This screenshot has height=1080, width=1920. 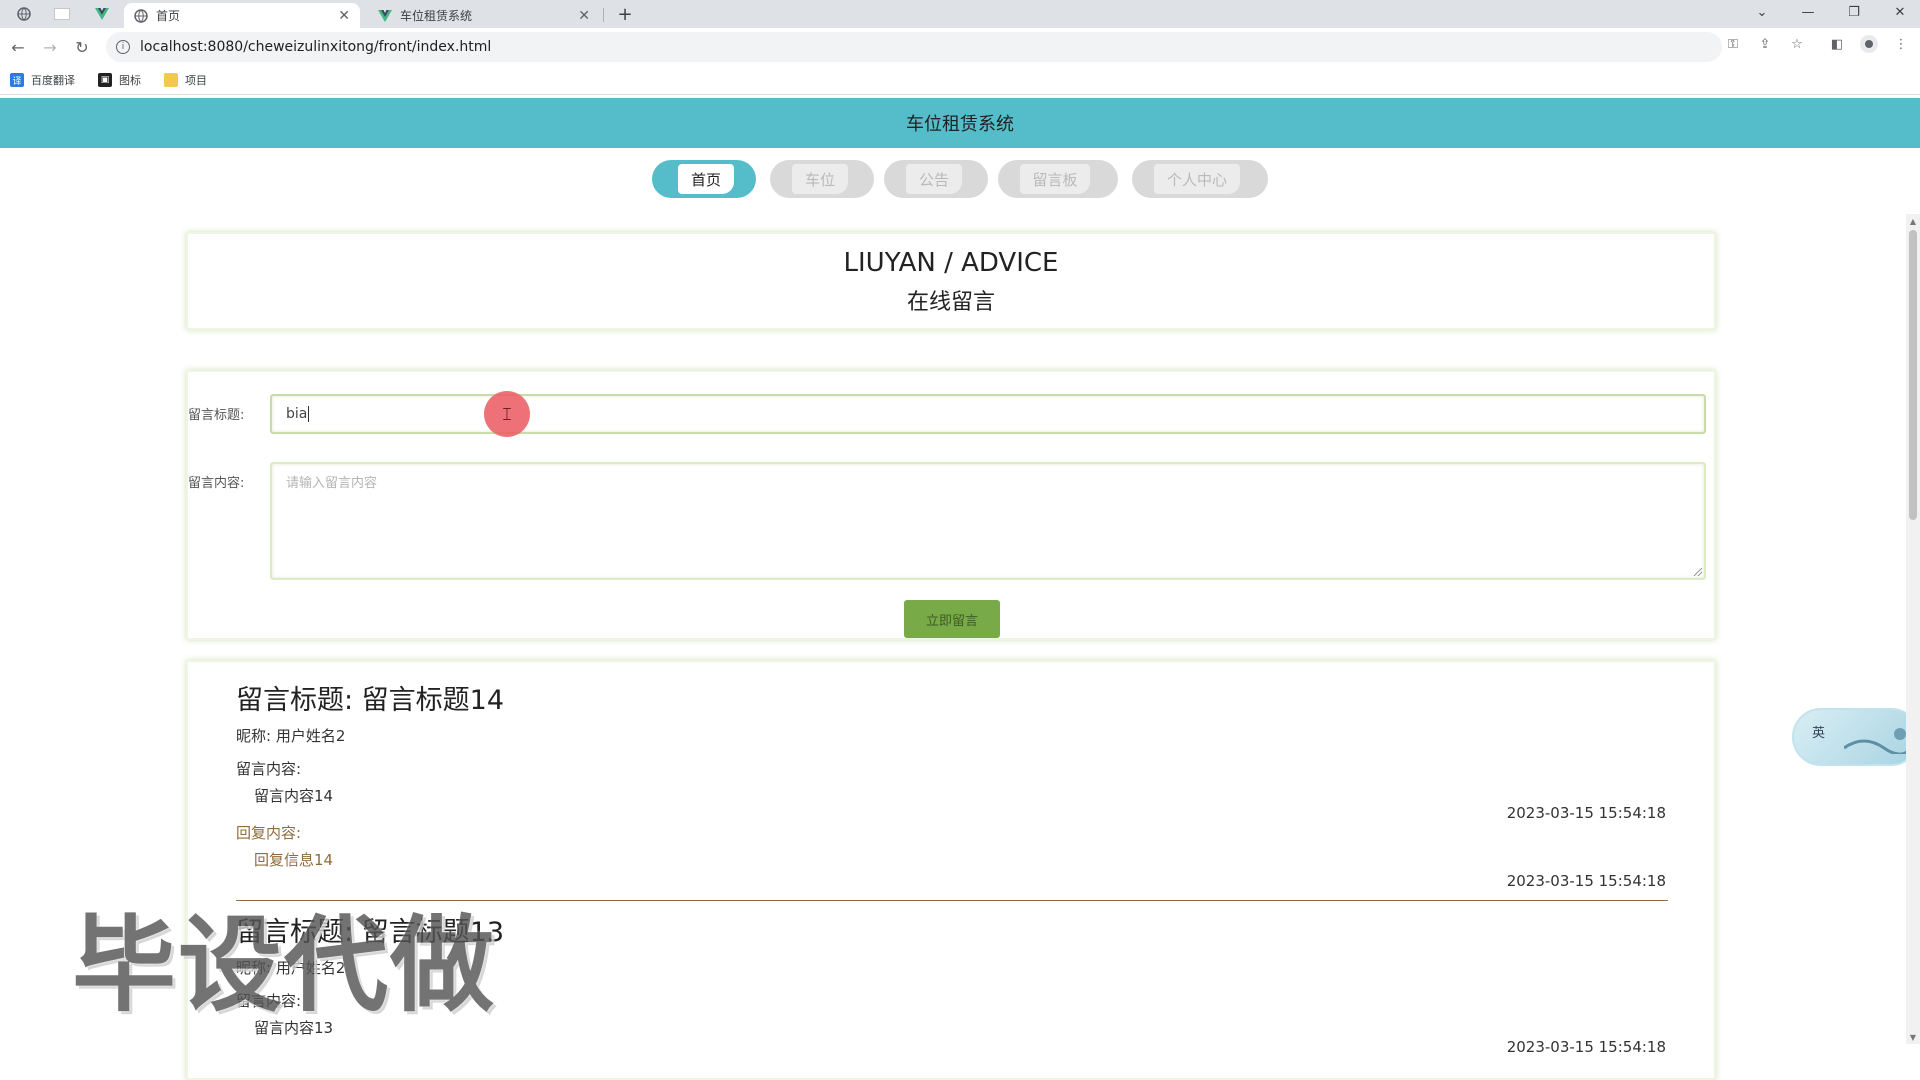 What do you see at coordinates (951, 263) in the screenshot?
I see `section-title-en: LIUYAN / ADVICE` at bounding box center [951, 263].